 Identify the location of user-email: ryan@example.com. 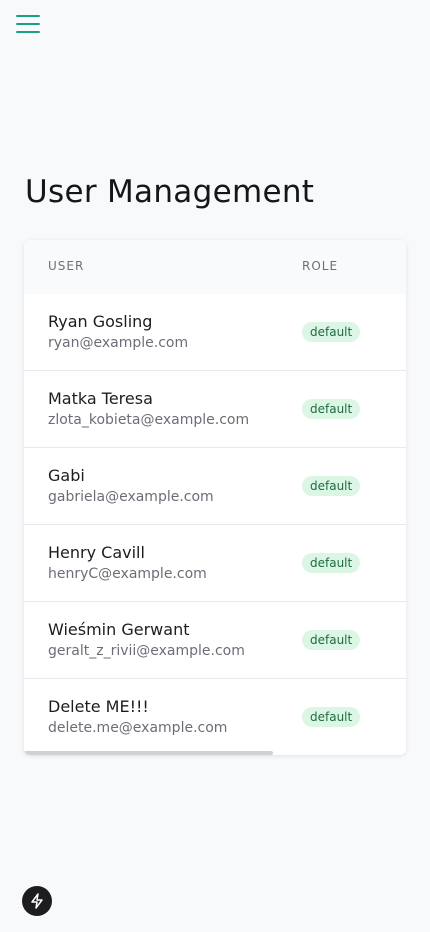
(118, 343).